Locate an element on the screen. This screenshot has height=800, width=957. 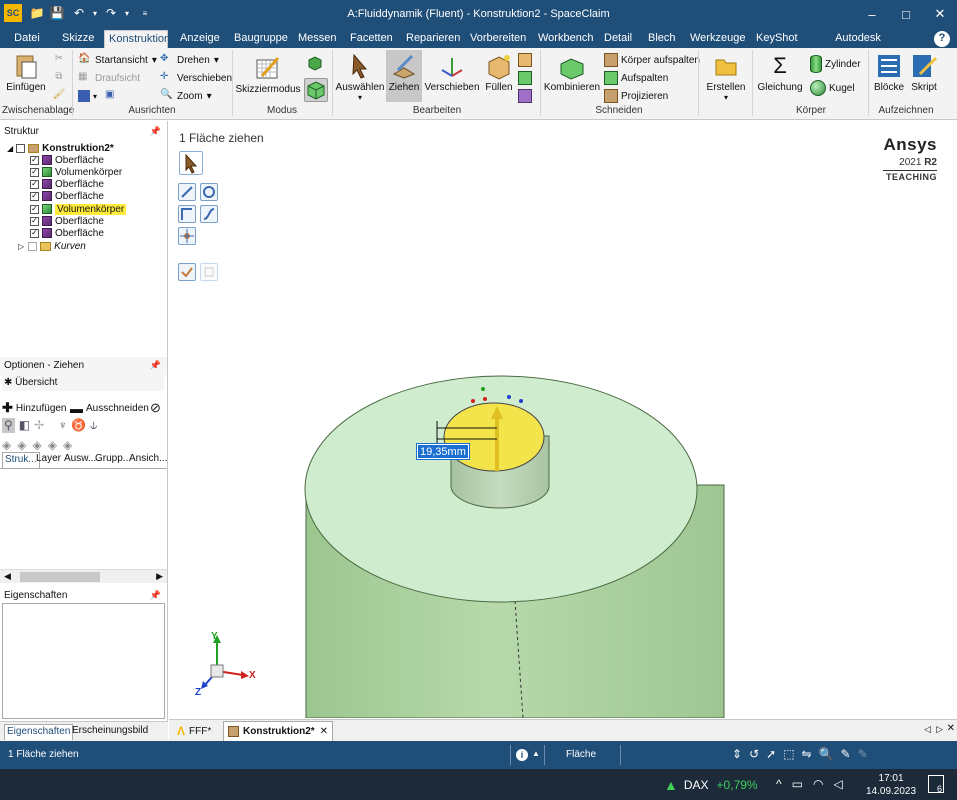
maximize-button: □ is located at coordinates (906, 14).